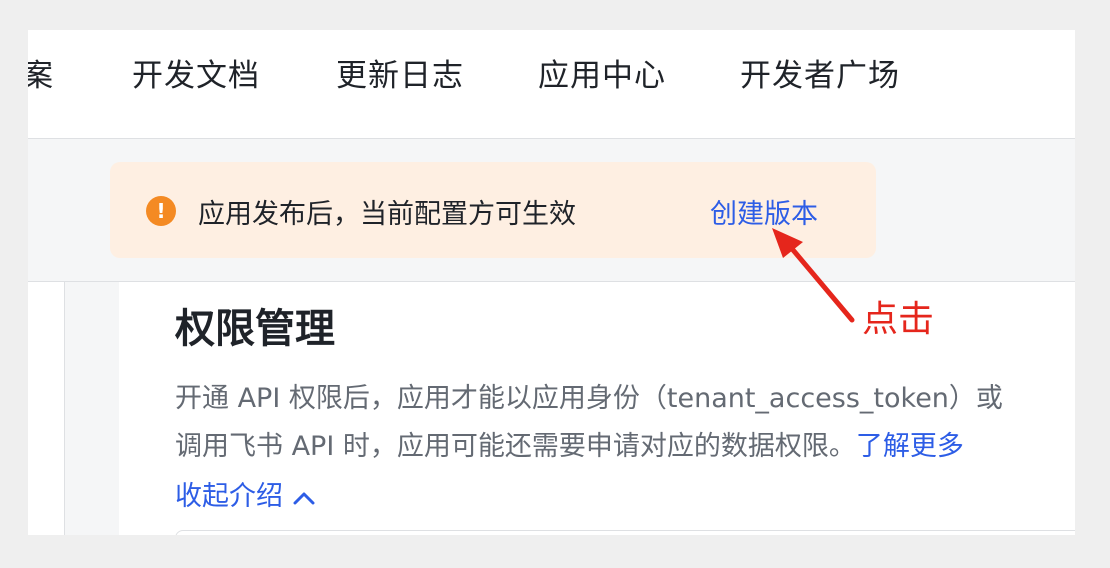  What do you see at coordinates (304, 498) in the screenshot?
I see `chevron-up-icon` at bounding box center [304, 498].